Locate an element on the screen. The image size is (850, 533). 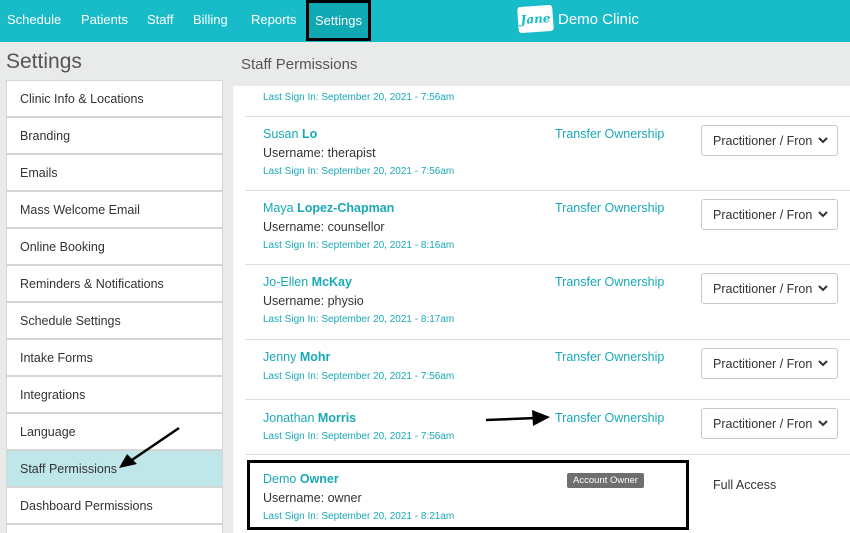
sidebar-item-integrations: Integrations is located at coordinates (114, 394).